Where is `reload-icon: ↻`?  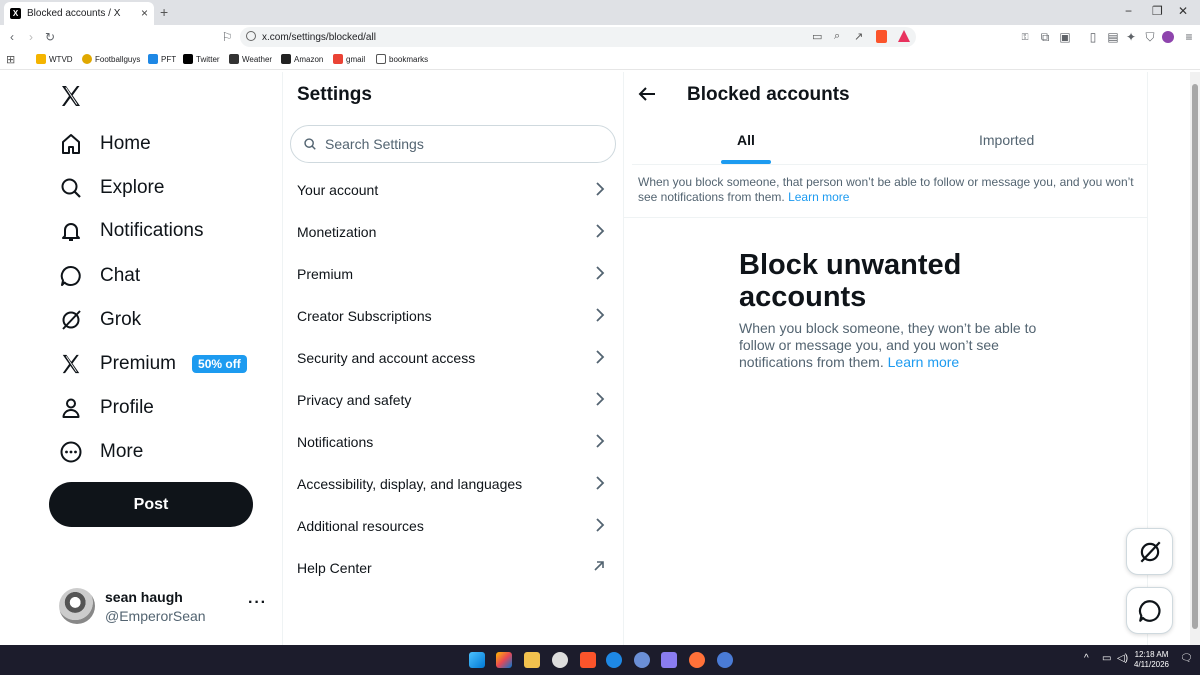
reload-icon: ↻ is located at coordinates (50, 37).